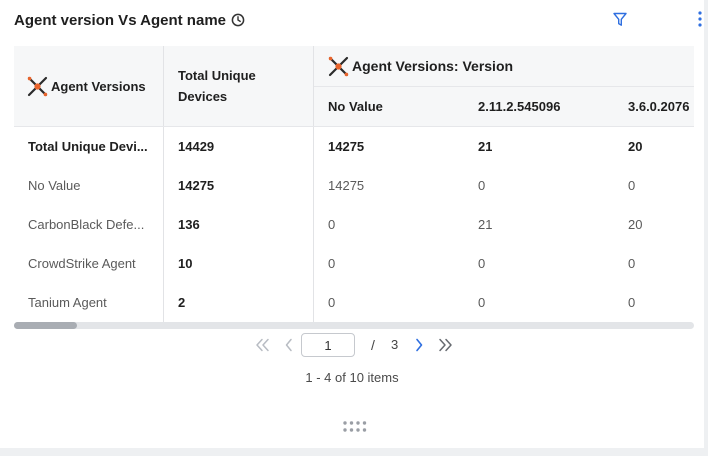 The height and width of the screenshot is (456, 708). What do you see at coordinates (182, 302) in the screenshot?
I see `table-cell-total: 2` at bounding box center [182, 302].